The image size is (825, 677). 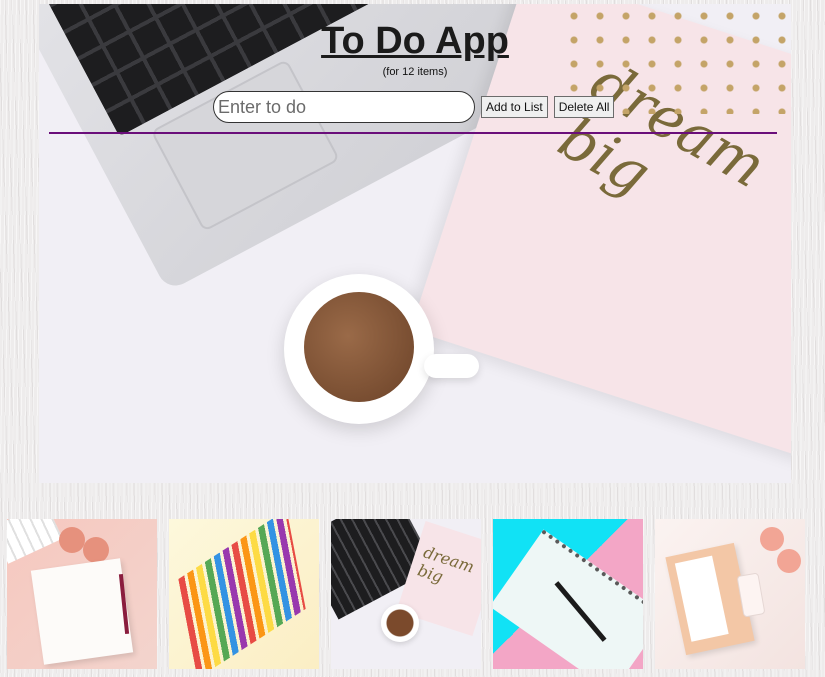 I want to click on item-count: (for 12 items), so click(x=415, y=72).